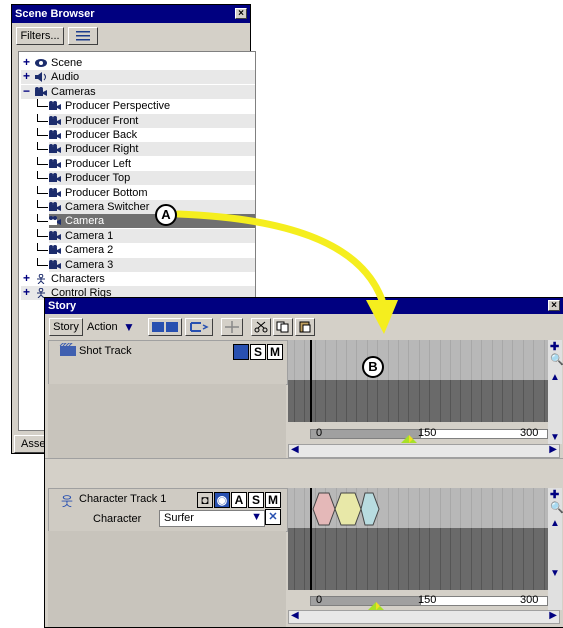  I want to click on story-titlebar: Story ×, so click(304, 306).